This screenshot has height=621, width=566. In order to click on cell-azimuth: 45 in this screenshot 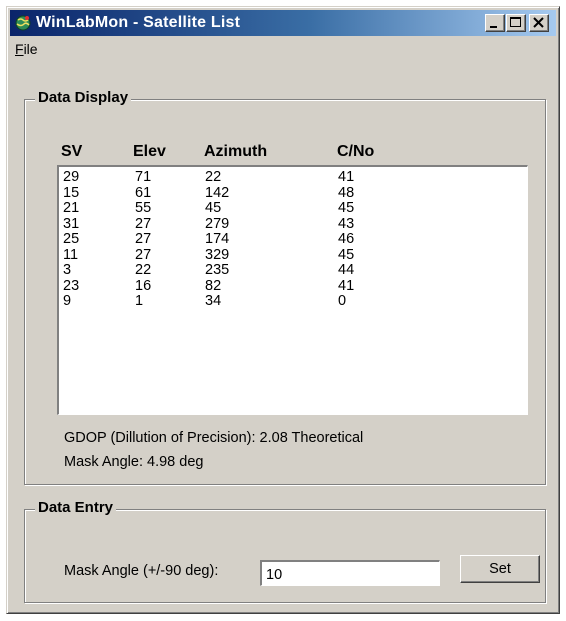, I will do `click(213, 208)`.